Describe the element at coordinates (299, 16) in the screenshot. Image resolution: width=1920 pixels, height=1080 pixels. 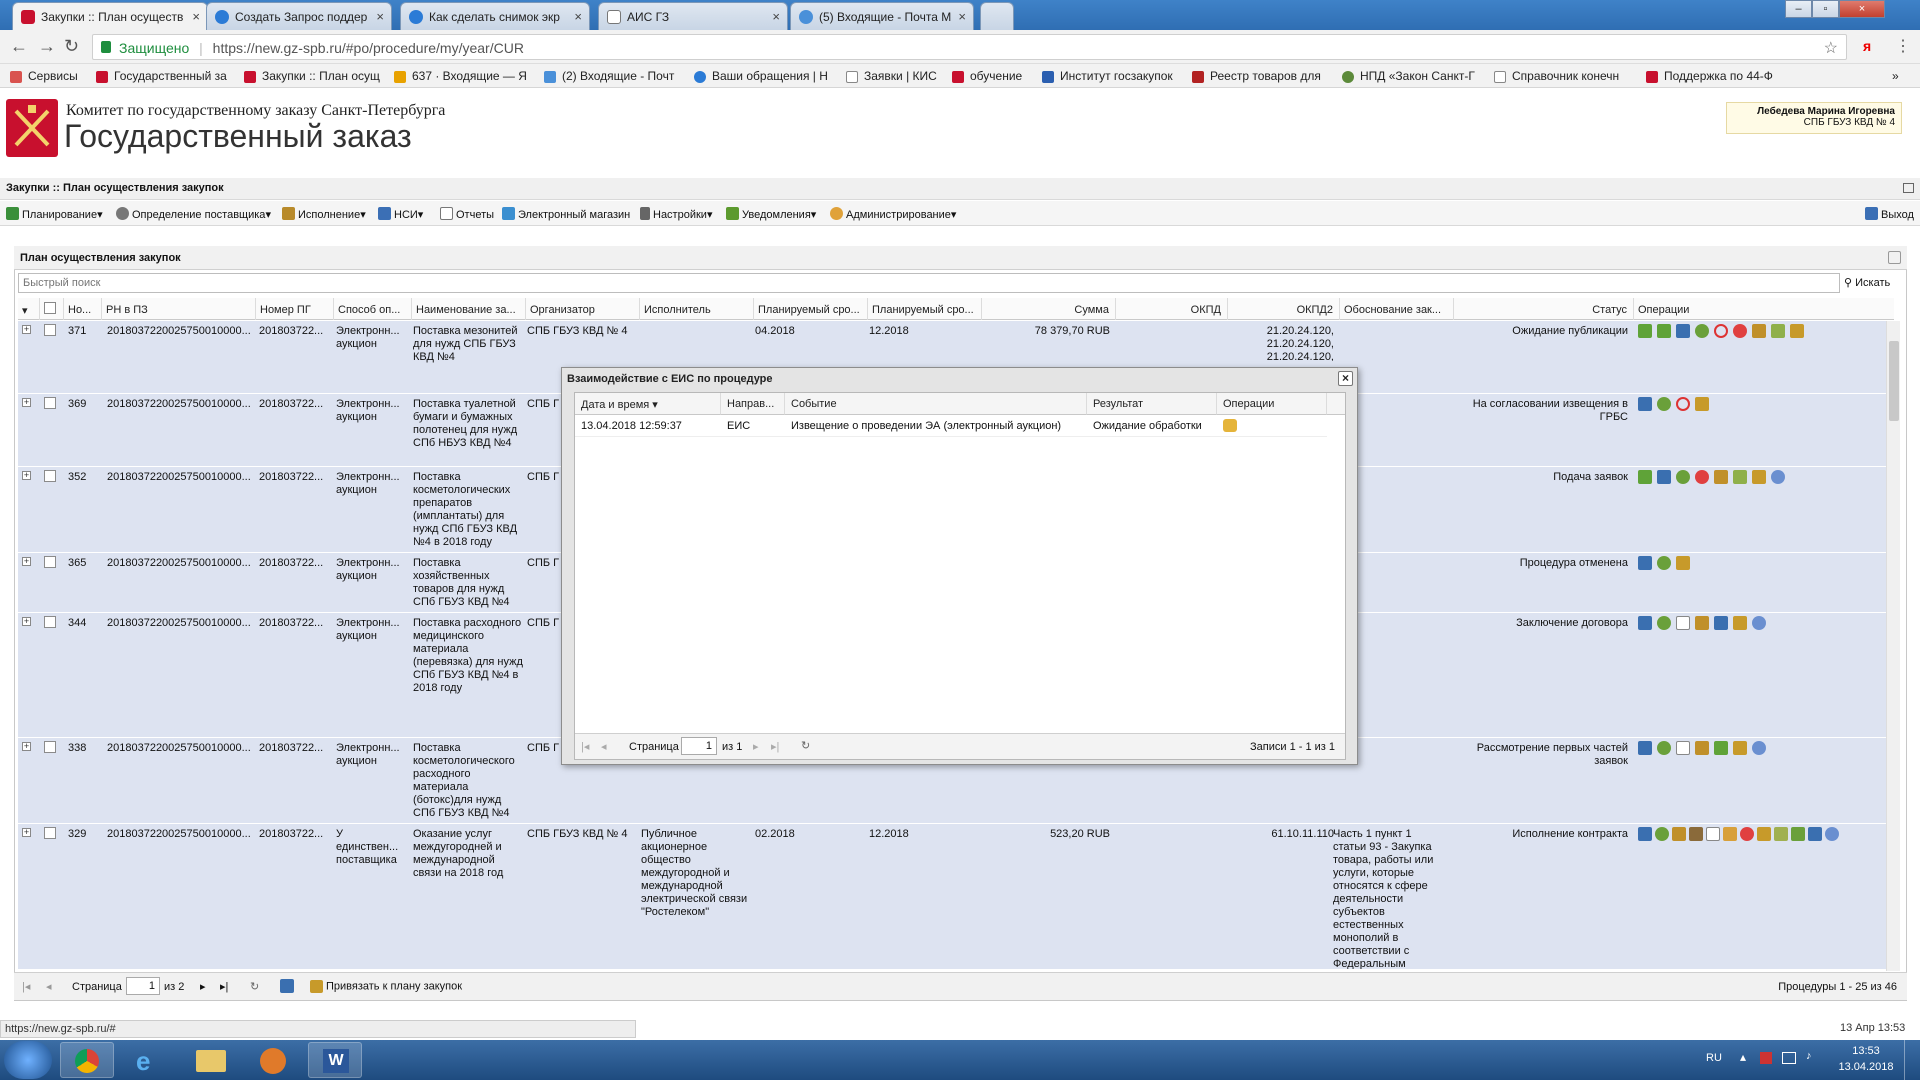
I see `tab-request: Создать Запрос поддер ×` at that location.